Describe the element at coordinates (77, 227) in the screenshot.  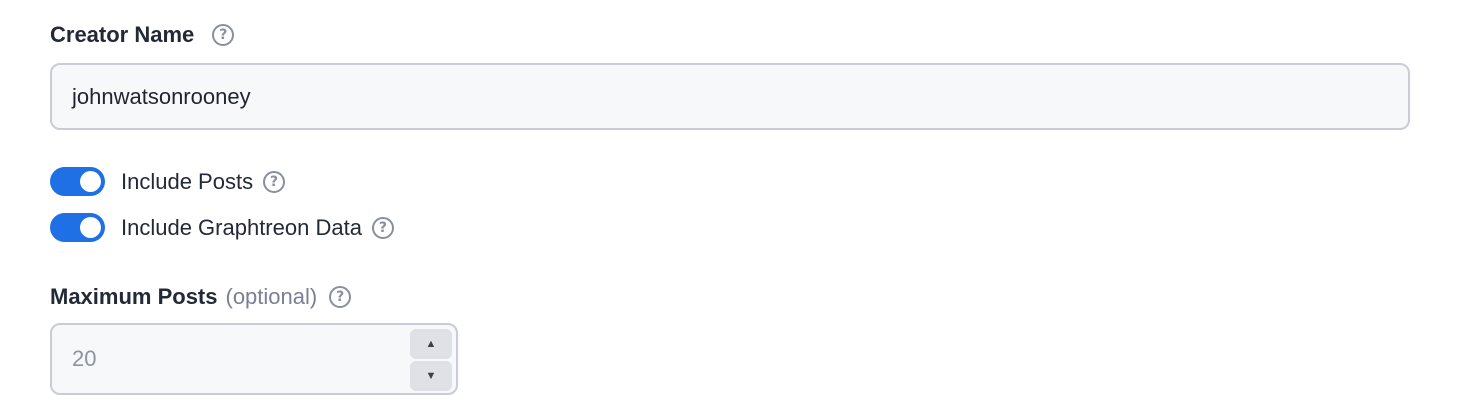
I see `include-graphtreon-toggle` at that location.